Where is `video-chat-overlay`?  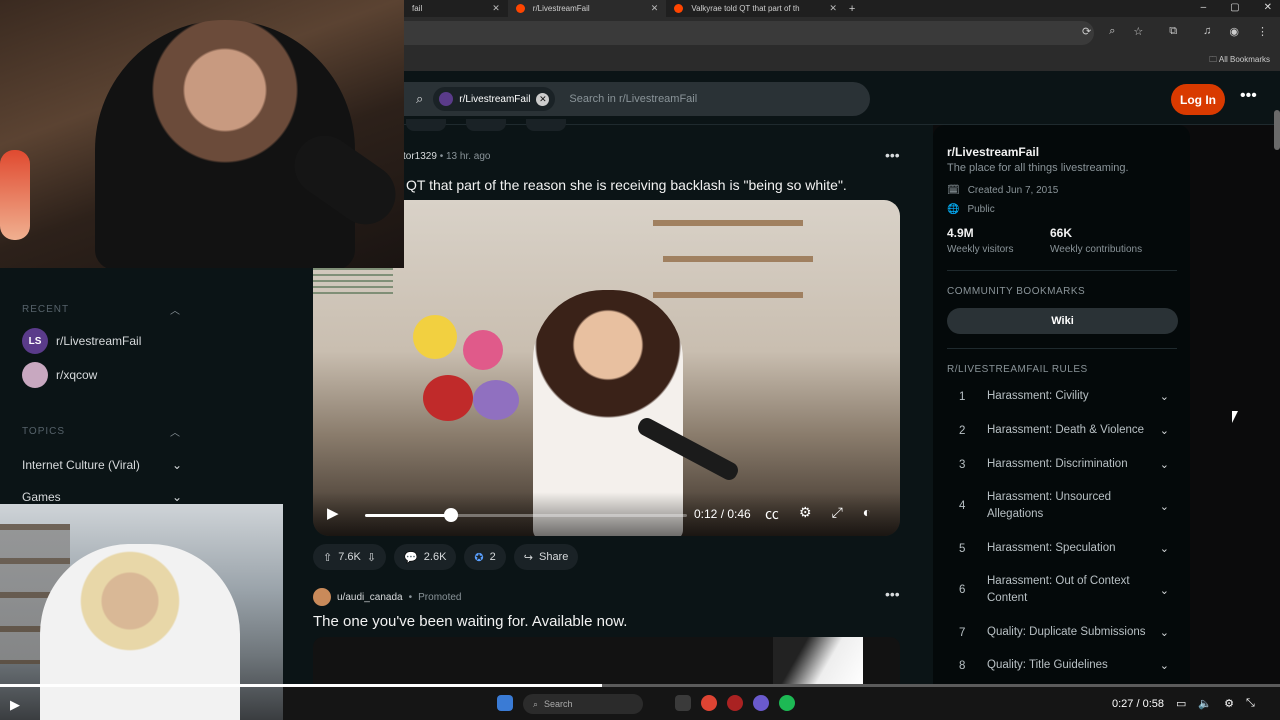
video-chat-overlay is located at coordinates (353, 283).